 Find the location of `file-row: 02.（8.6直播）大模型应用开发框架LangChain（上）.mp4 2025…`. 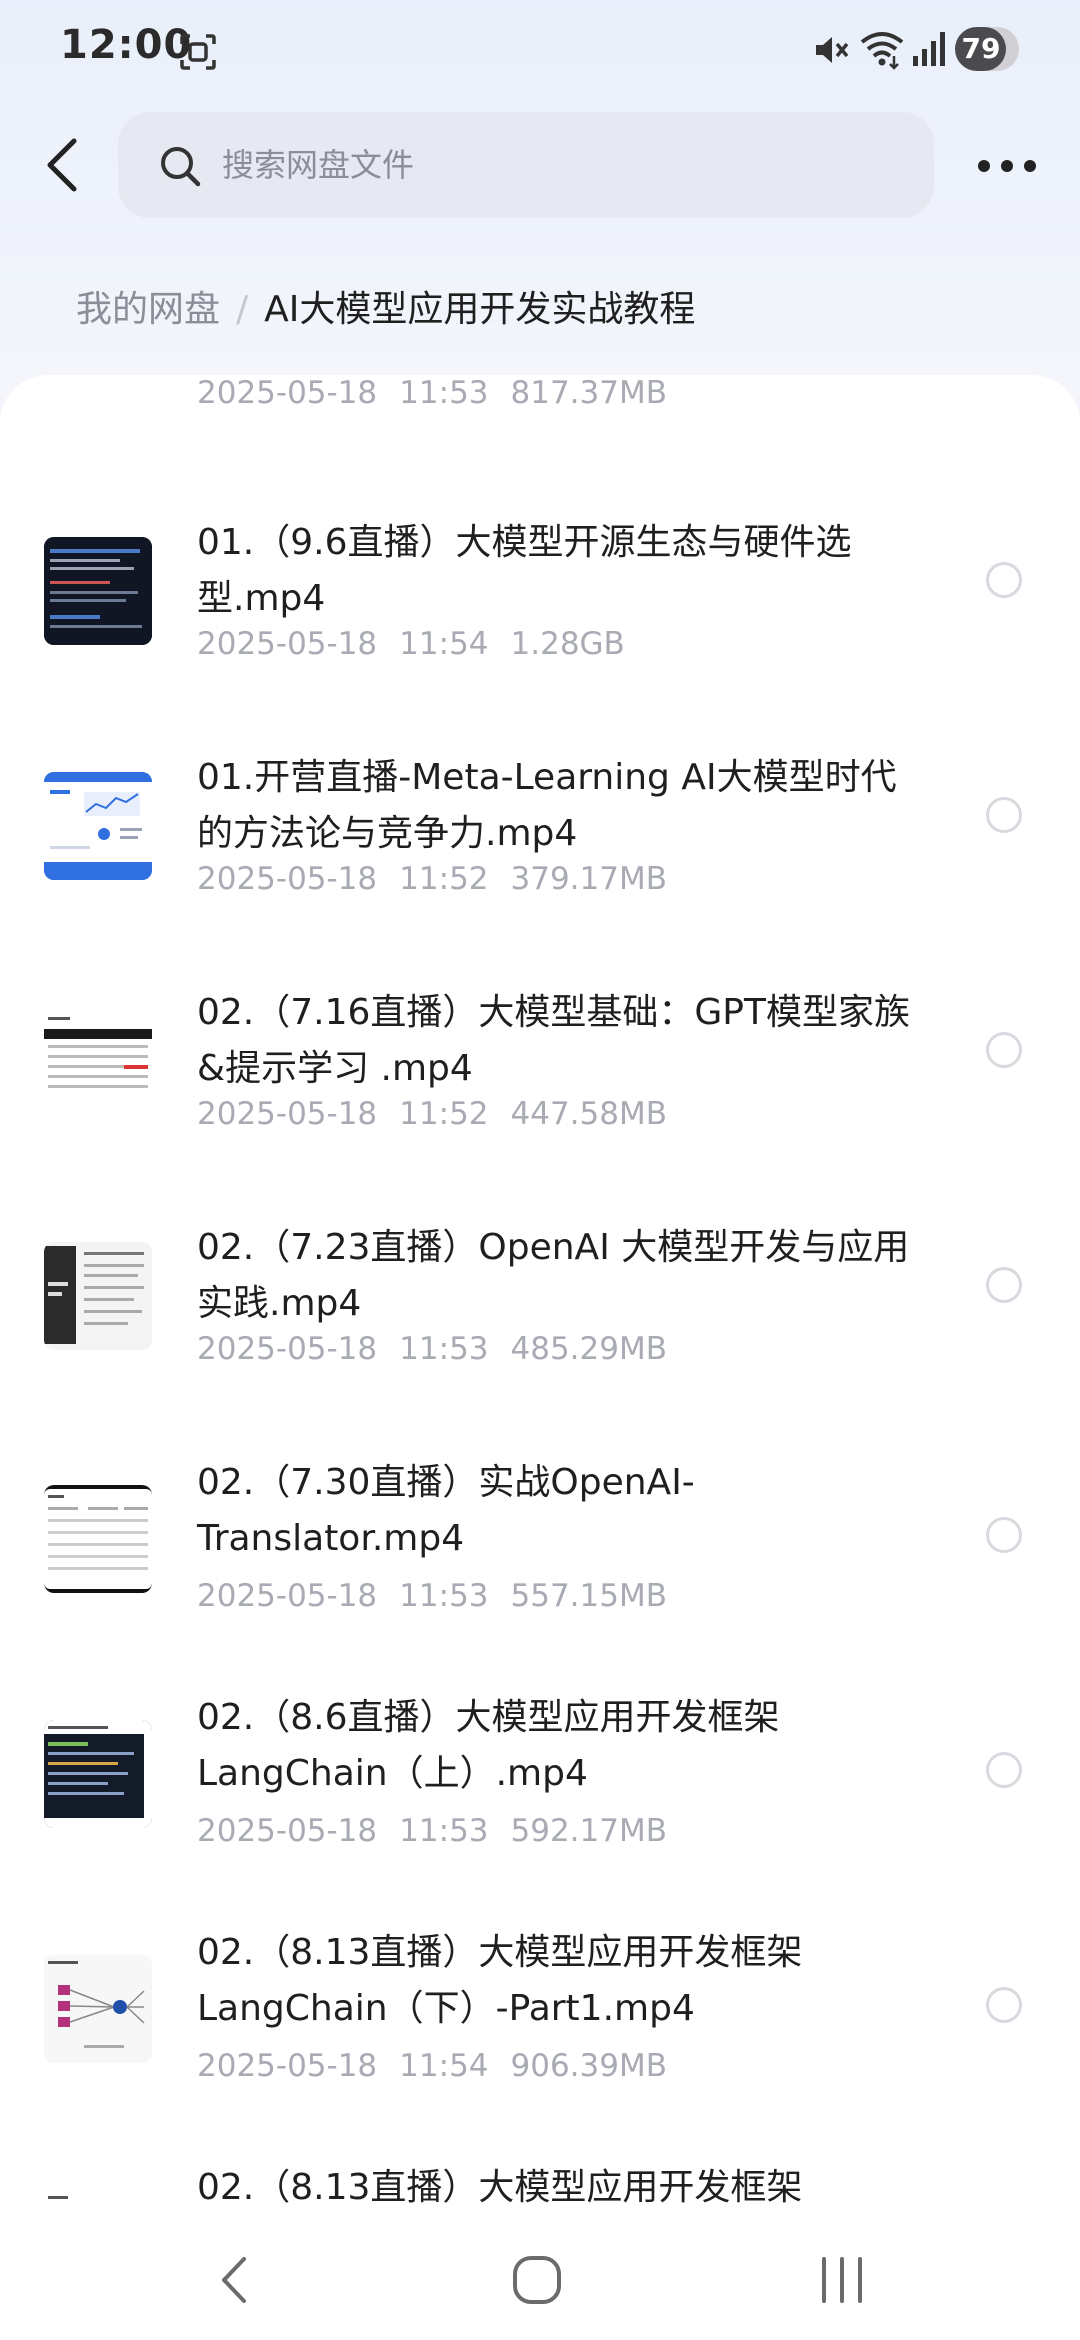

file-row: 02.（8.6直播）大模型应用开发框架LangChain（上）.mp4 2025… is located at coordinates (540, 1770).